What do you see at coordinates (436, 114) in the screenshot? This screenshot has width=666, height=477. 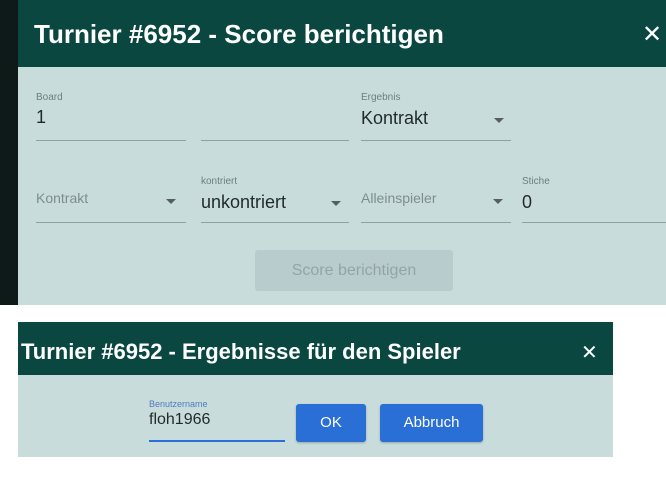 I see `ergebnis-select: Ergebnis Kontrakt` at bounding box center [436, 114].